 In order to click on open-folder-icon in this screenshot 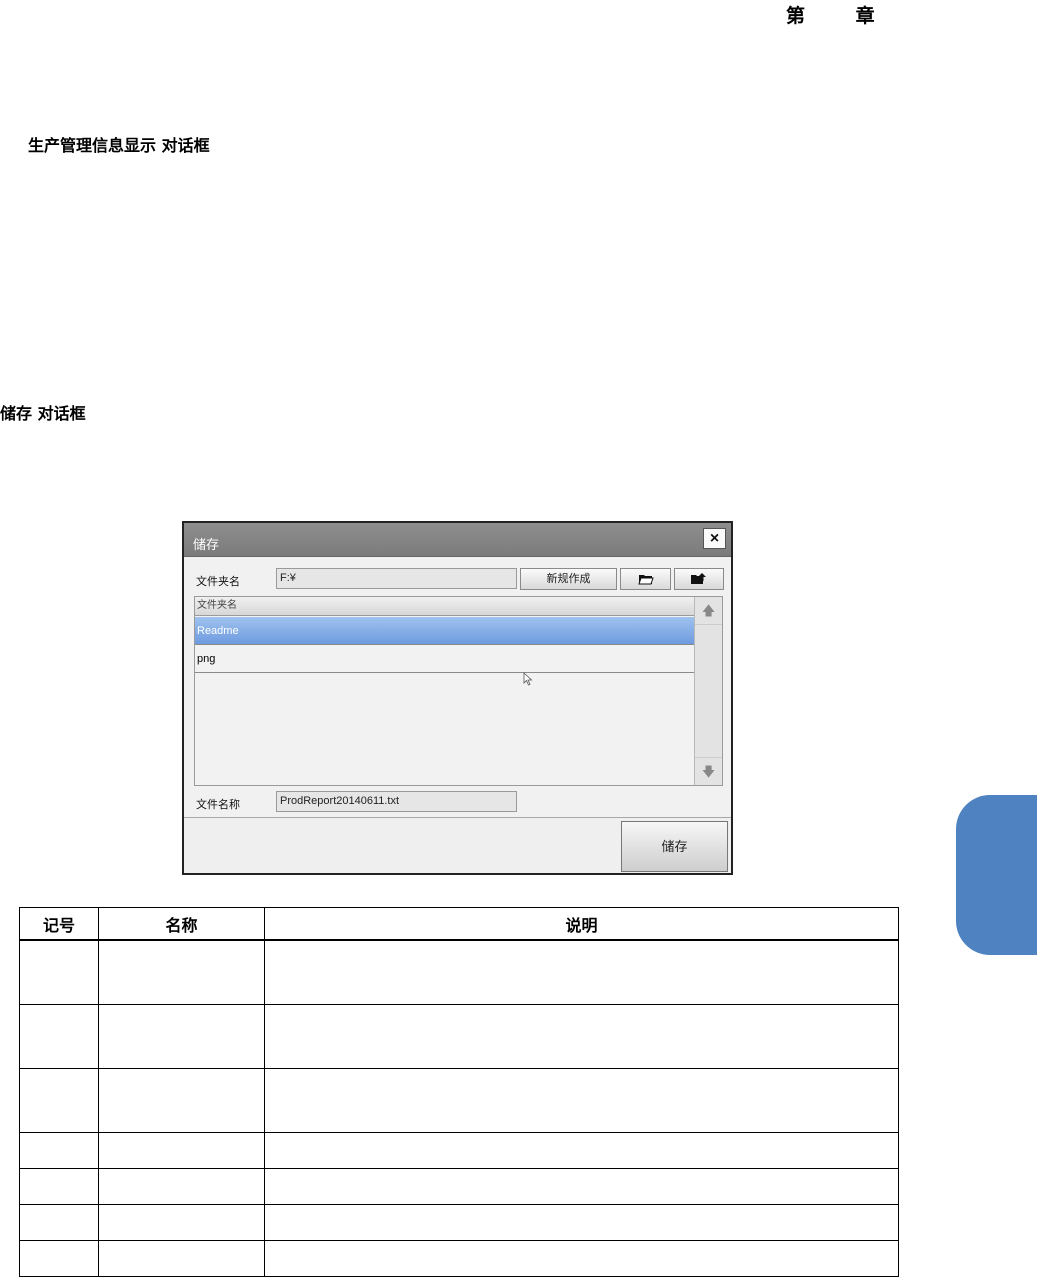, I will do `click(645, 580)`.